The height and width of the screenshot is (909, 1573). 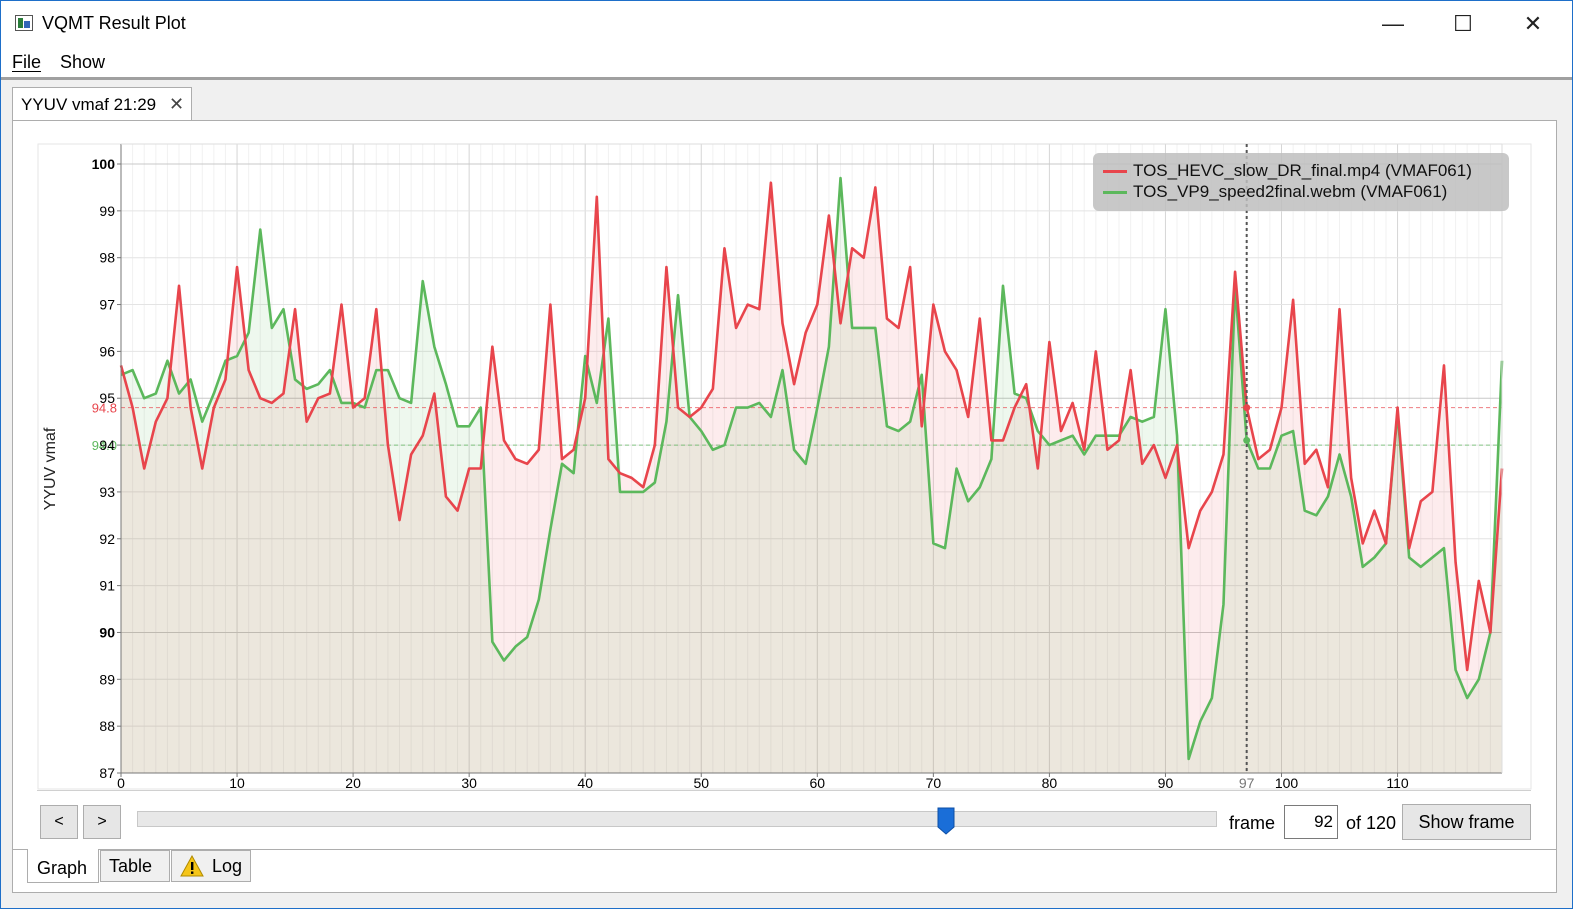 What do you see at coordinates (107, 726) in the screenshot?
I see `y-tick-label: 88` at bounding box center [107, 726].